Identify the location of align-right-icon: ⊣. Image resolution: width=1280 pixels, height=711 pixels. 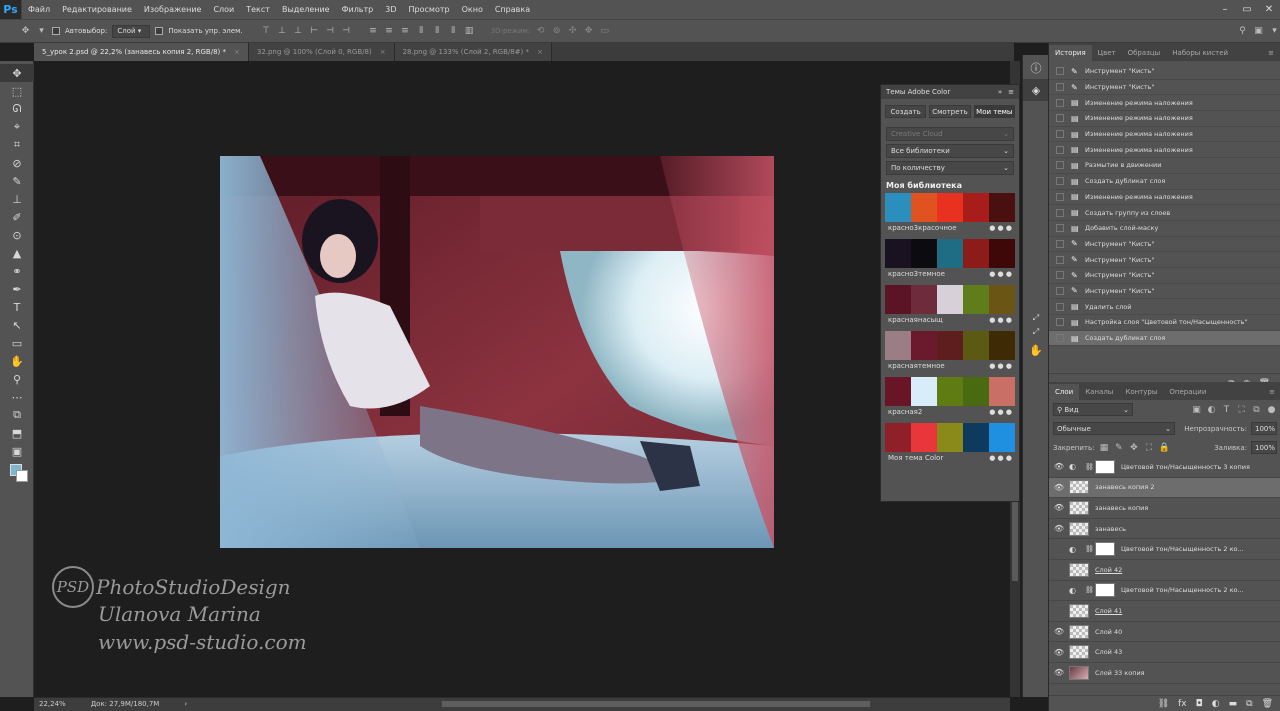
(346, 31).